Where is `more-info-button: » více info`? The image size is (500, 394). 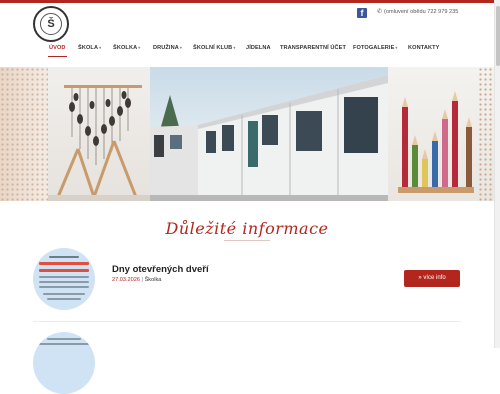
more-info-button: » více info is located at coordinates (432, 278).